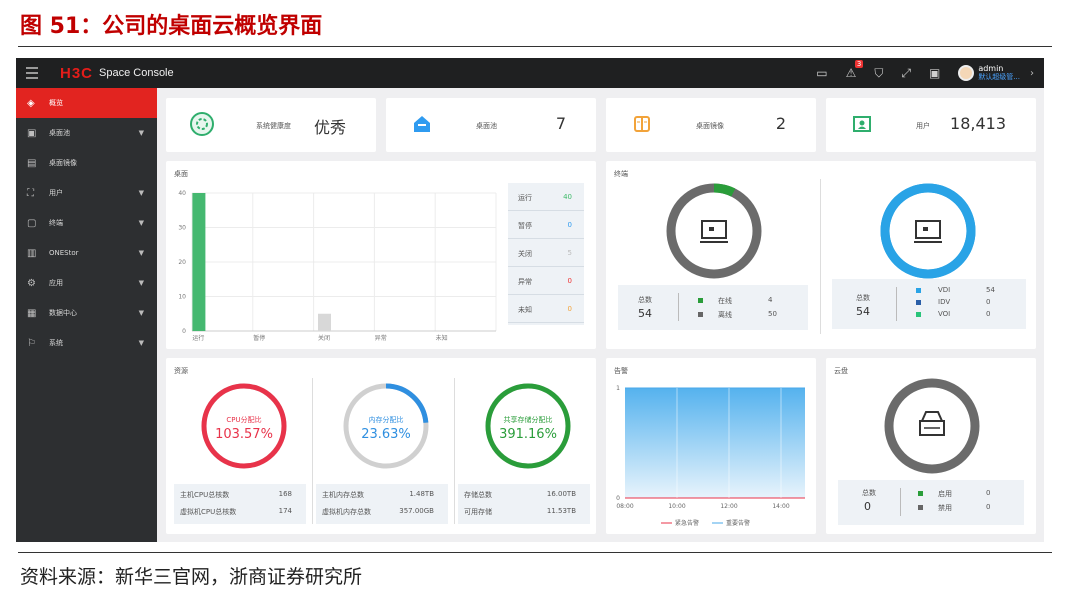 The height and width of the screenshot is (601, 1080). Describe the element at coordinates (63, 163) in the screenshot. I see `sidebar-item-label: 桌面镜像` at that location.